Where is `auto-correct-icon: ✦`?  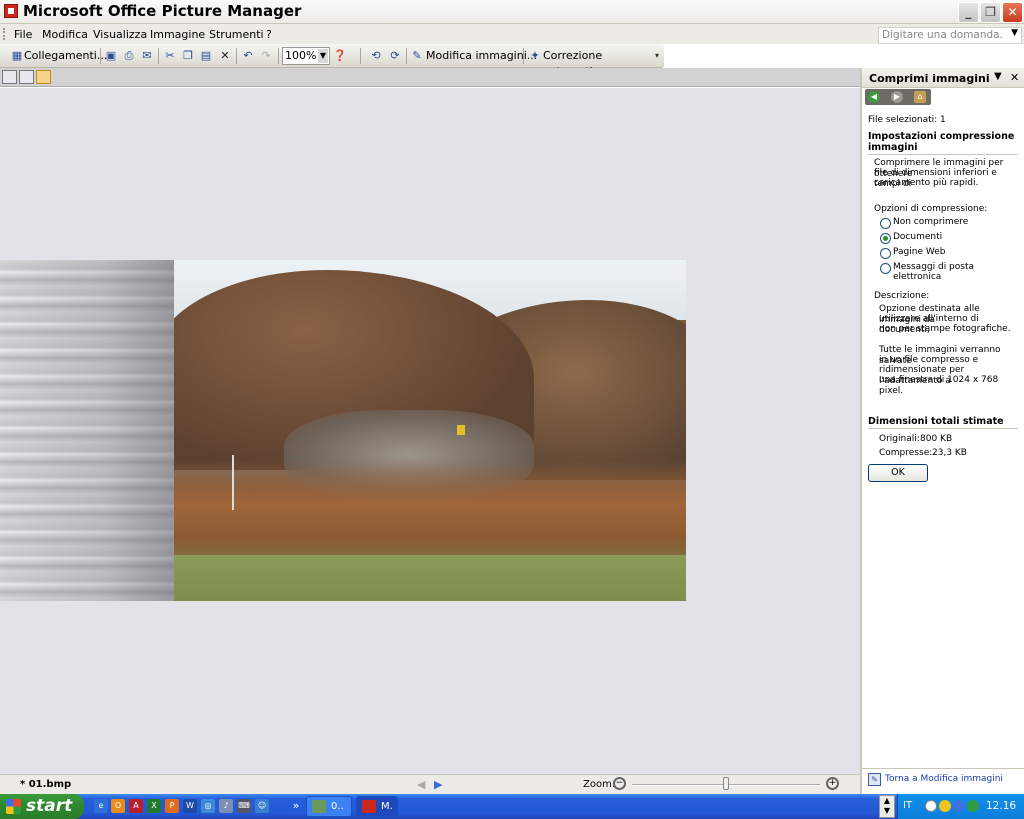 auto-correct-icon: ✦ is located at coordinates (535, 56).